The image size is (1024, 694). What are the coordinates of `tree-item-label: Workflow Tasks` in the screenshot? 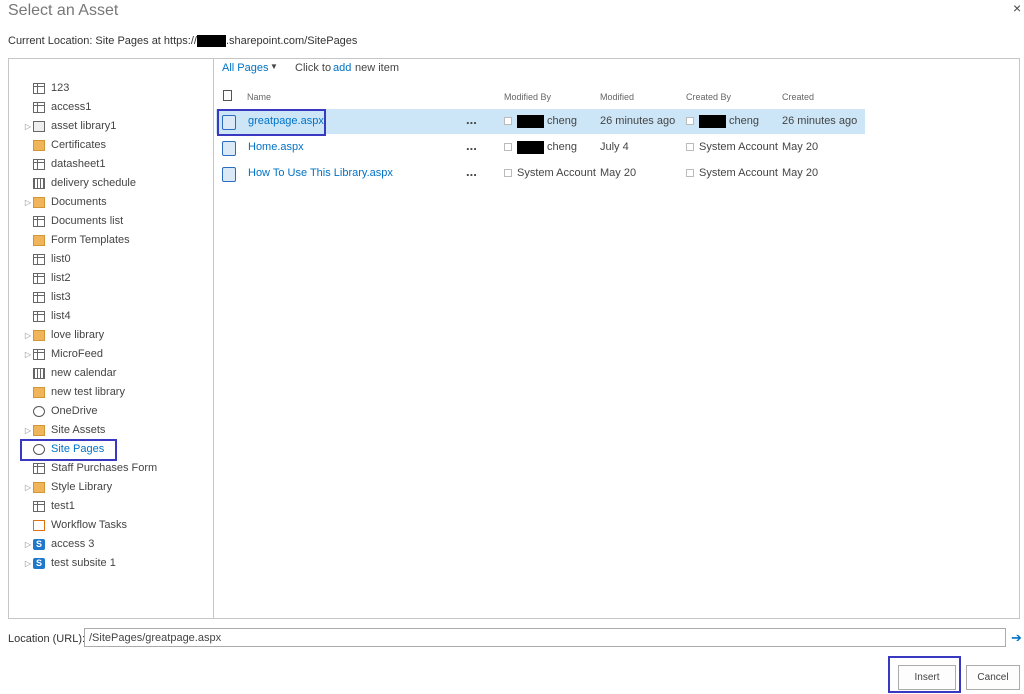 It's located at (89, 525).